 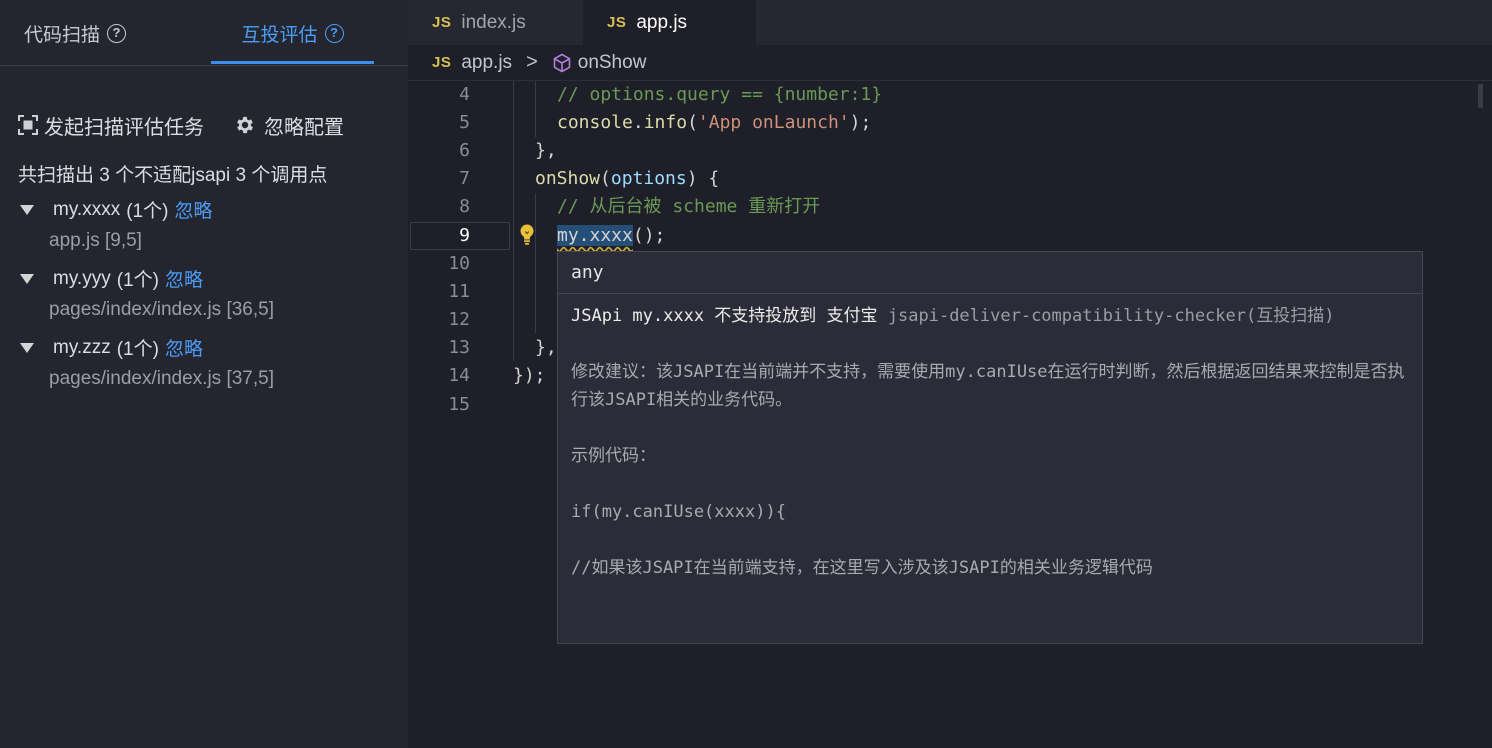 I want to click on tooltip-example-label: 示例代码：, so click(x=613, y=456).